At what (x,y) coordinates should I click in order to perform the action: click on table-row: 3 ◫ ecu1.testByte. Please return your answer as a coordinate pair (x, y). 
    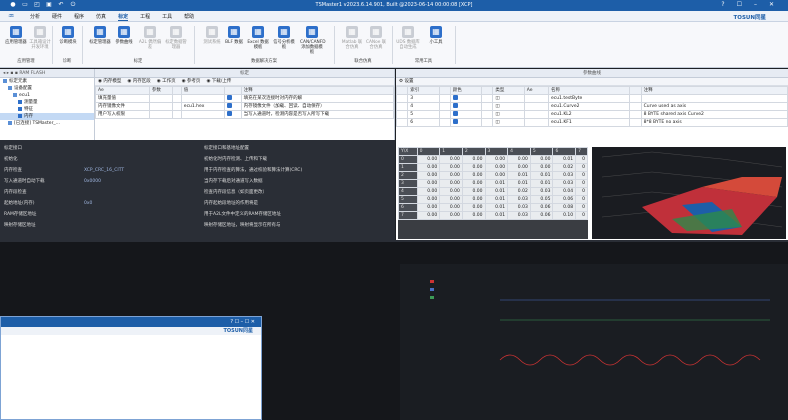
    Looking at the image, I should click on (591, 98).